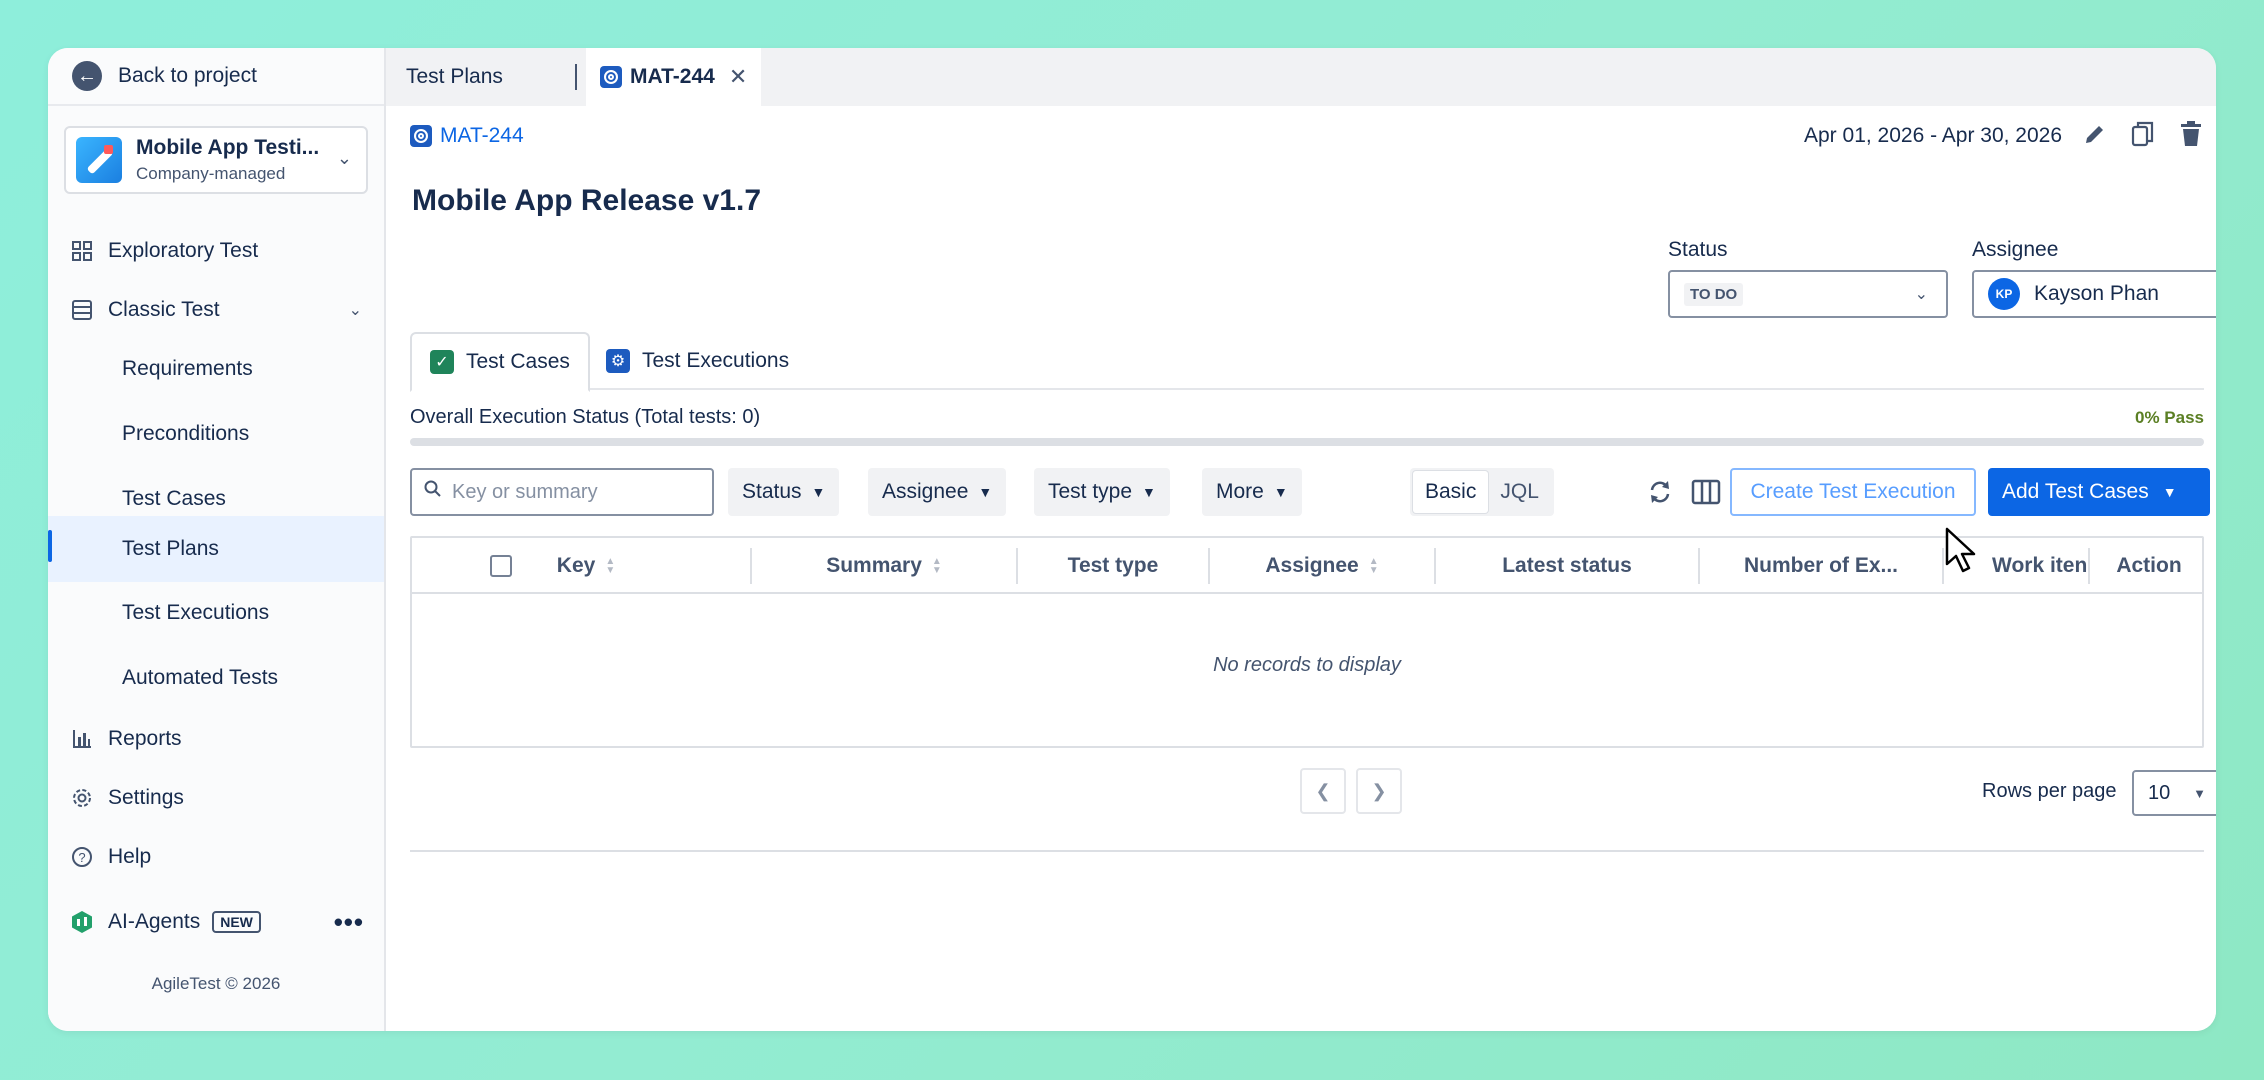 This screenshot has width=2264, height=1080. I want to click on mode-basic-button: Basic, so click(1451, 492).